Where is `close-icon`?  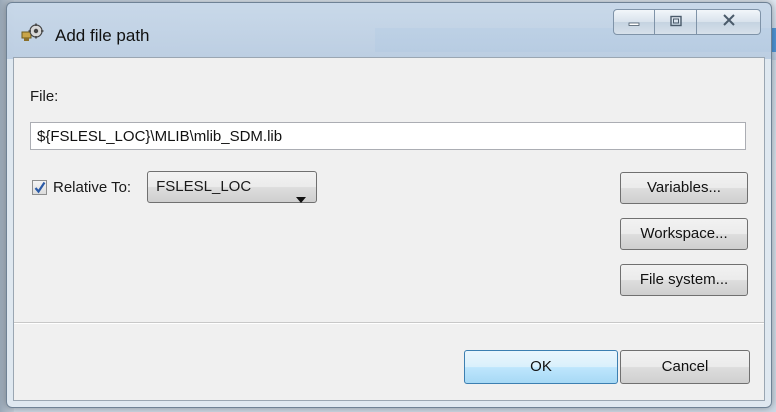
close-icon is located at coordinates (729, 22).